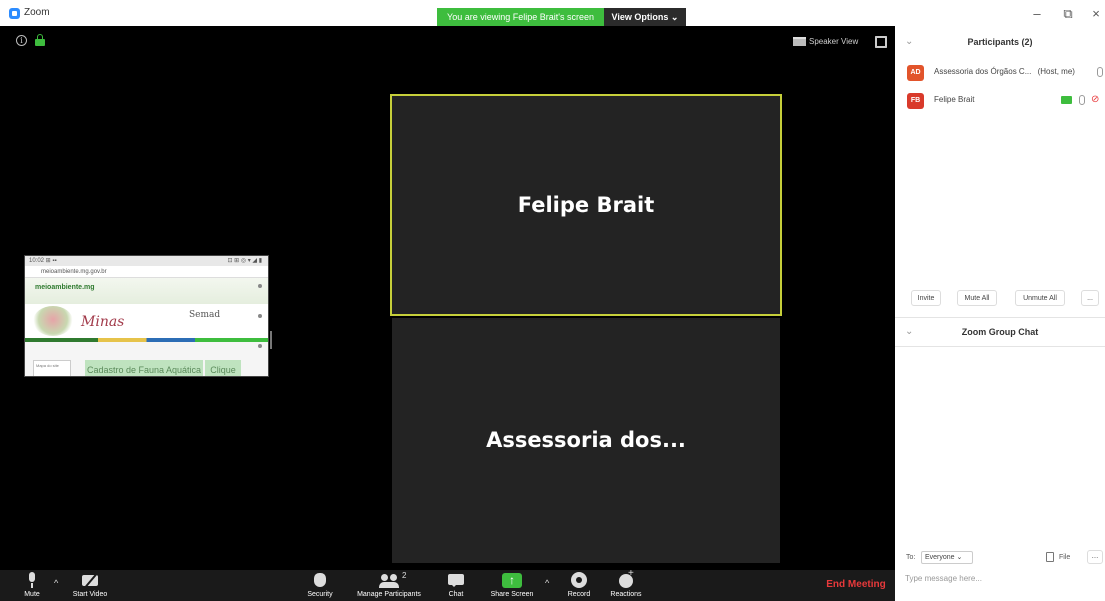 This screenshot has height=601, width=1105. Describe the element at coordinates (271, 340) in the screenshot. I see `splitter-handle` at that location.